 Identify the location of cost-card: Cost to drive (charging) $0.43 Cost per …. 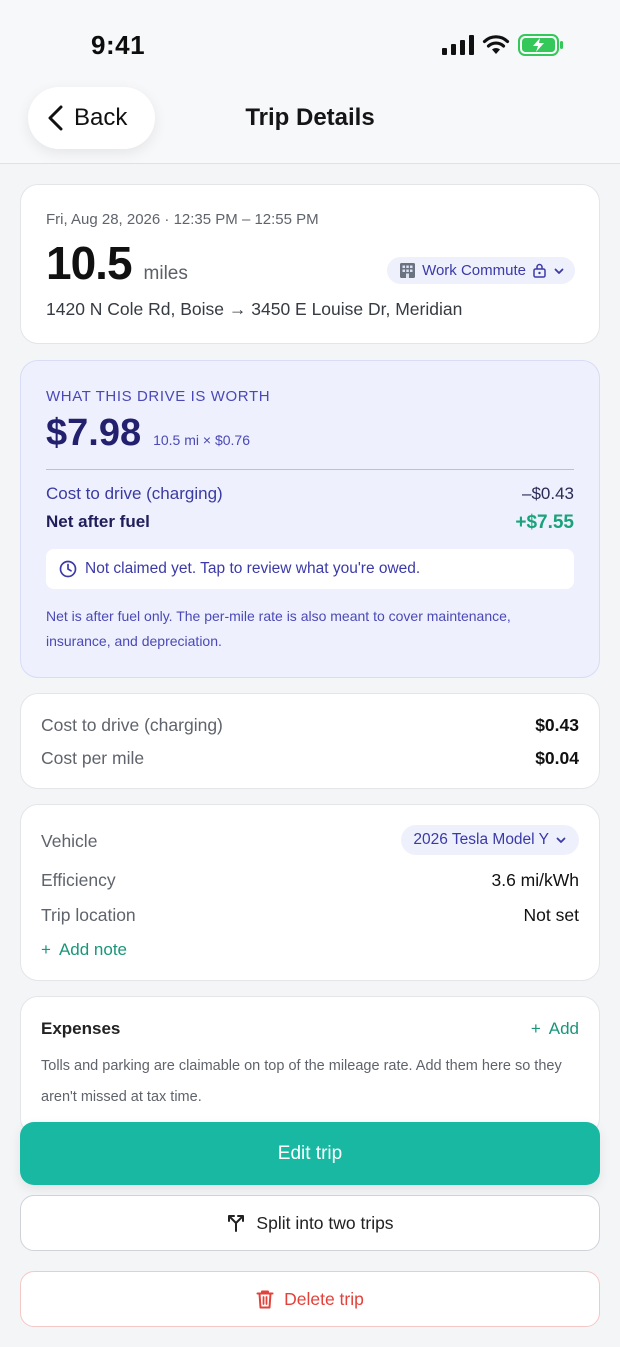
(310, 741).